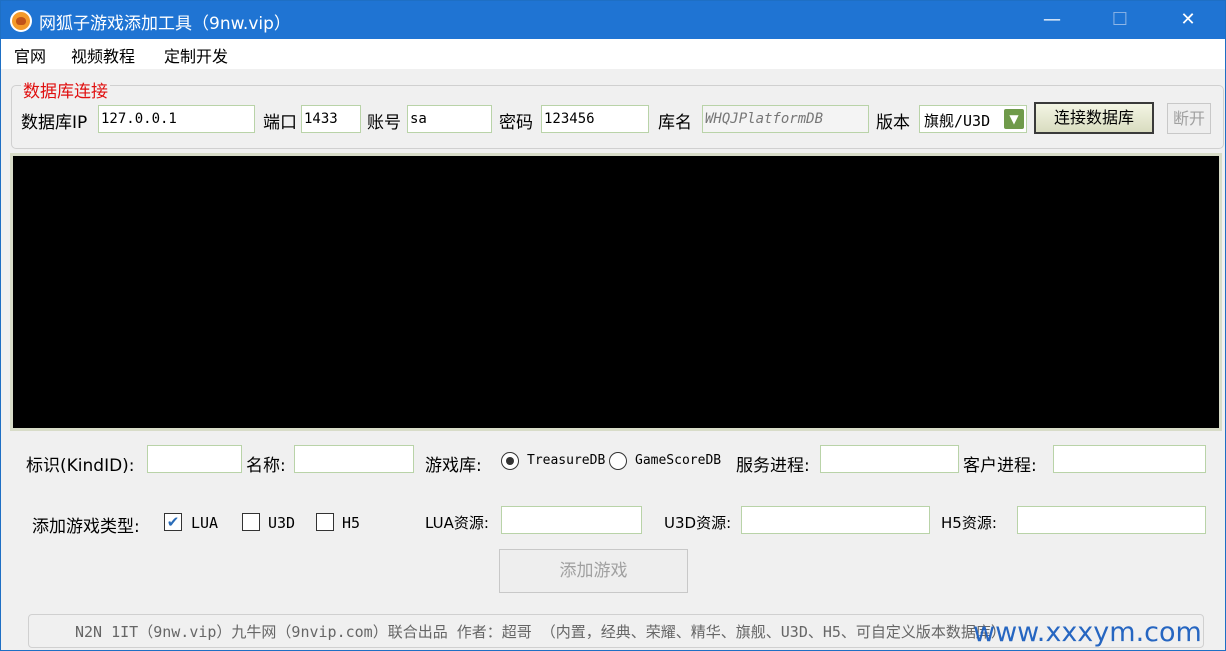 The image size is (1226, 651). I want to click on port-label: 端口, so click(280, 123).